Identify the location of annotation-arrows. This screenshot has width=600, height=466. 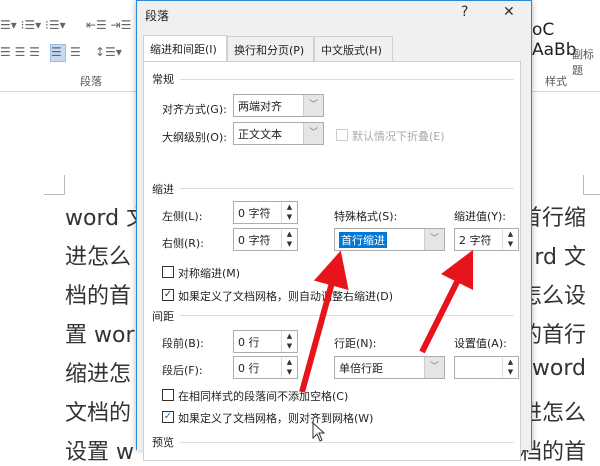
(386, 345).